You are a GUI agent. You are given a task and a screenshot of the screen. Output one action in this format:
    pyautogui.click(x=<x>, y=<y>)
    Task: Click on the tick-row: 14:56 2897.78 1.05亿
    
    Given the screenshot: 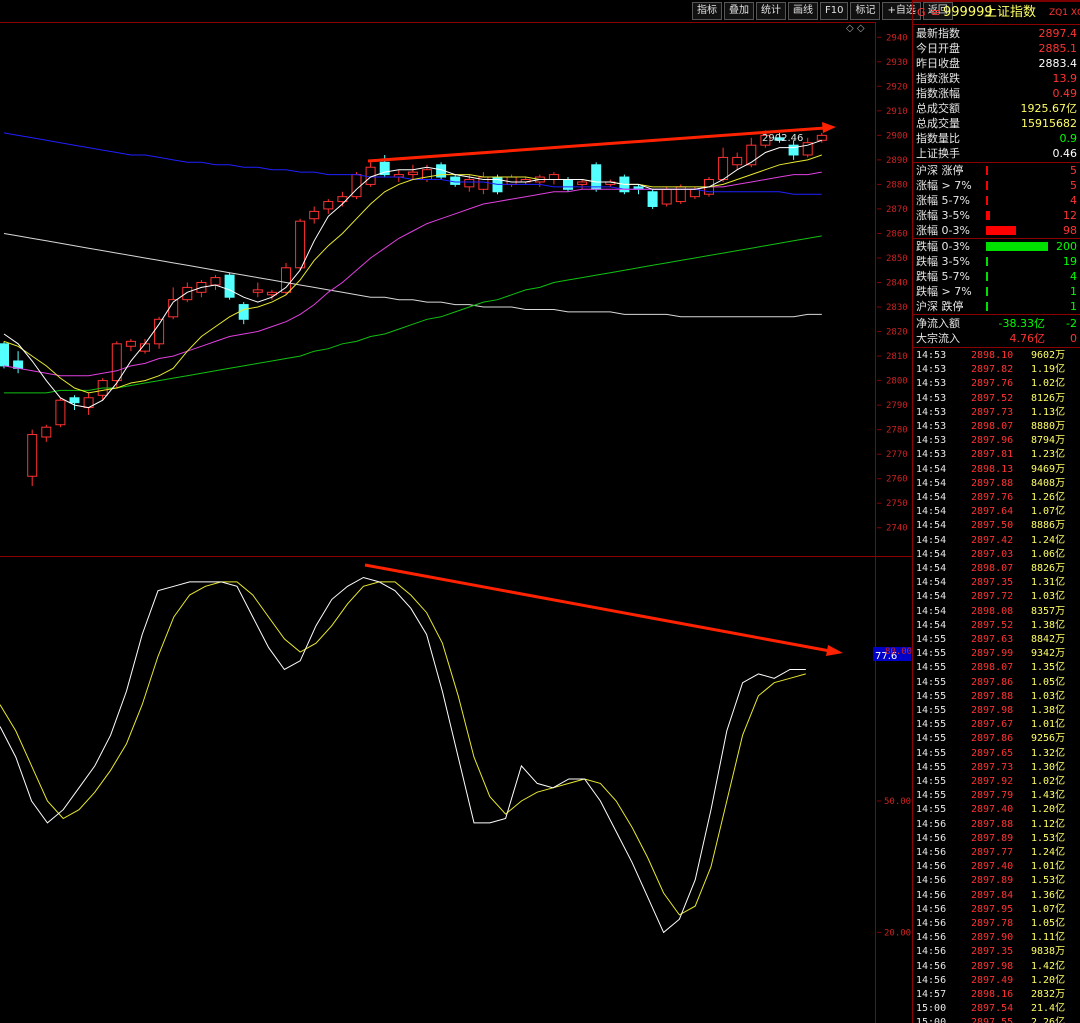 What is the action you would take?
    pyautogui.click(x=996, y=924)
    